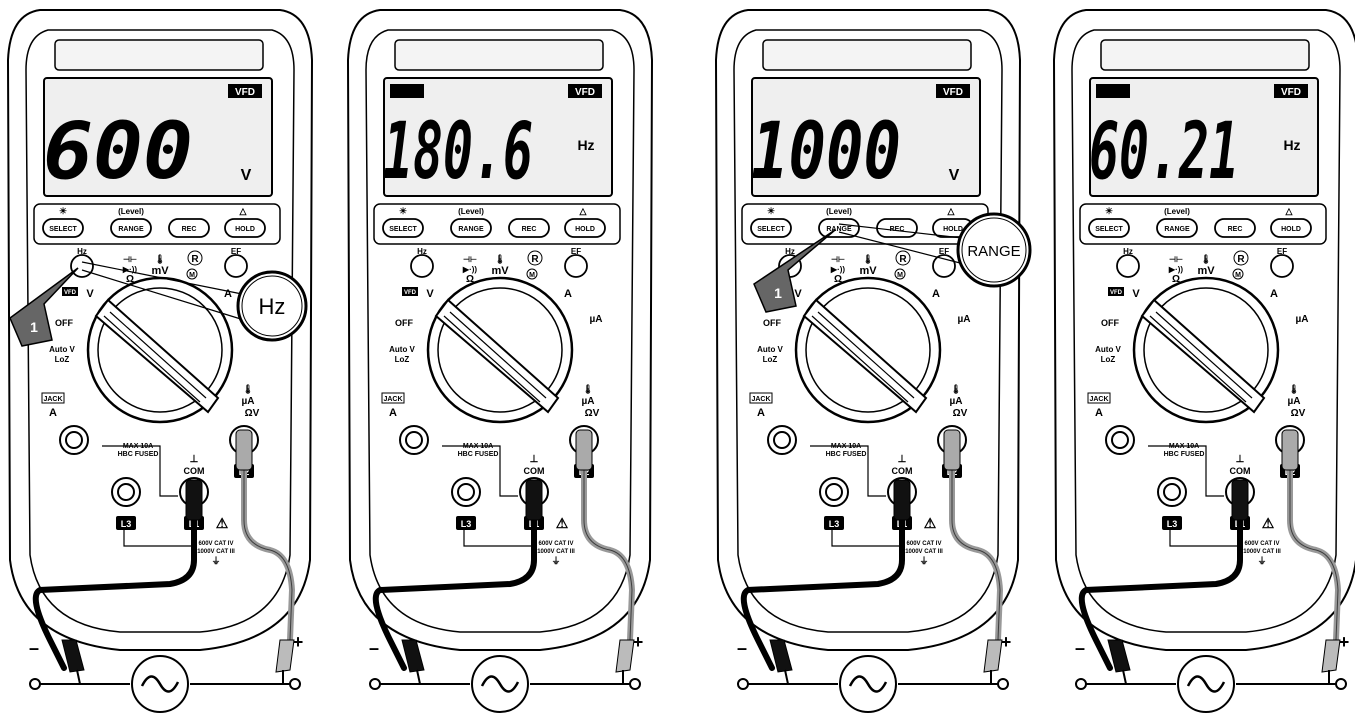 Image resolution: width=1355 pixels, height=713 pixels. What do you see at coordinates (466, 492) in the screenshot?
I see `ua-terminal-inner` at bounding box center [466, 492].